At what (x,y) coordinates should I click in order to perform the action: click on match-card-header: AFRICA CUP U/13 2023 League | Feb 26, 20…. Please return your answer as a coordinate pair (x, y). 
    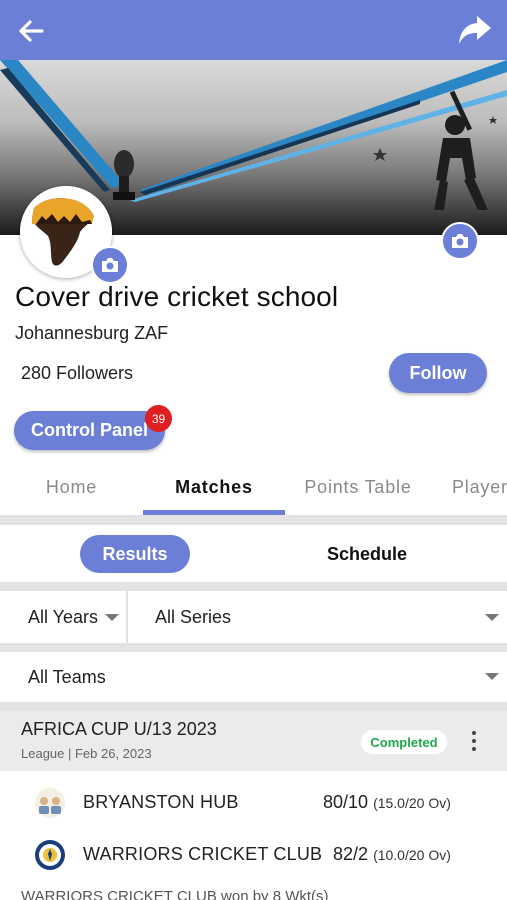
    Looking at the image, I should click on (253, 741).